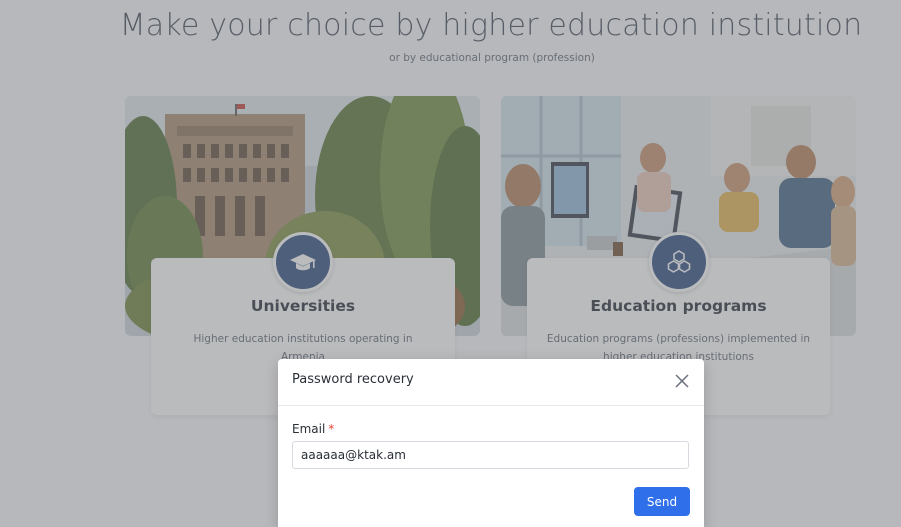 The image size is (901, 527). What do you see at coordinates (353, 379) in the screenshot?
I see `dialog-title: Password recovery` at bounding box center [353, 379].